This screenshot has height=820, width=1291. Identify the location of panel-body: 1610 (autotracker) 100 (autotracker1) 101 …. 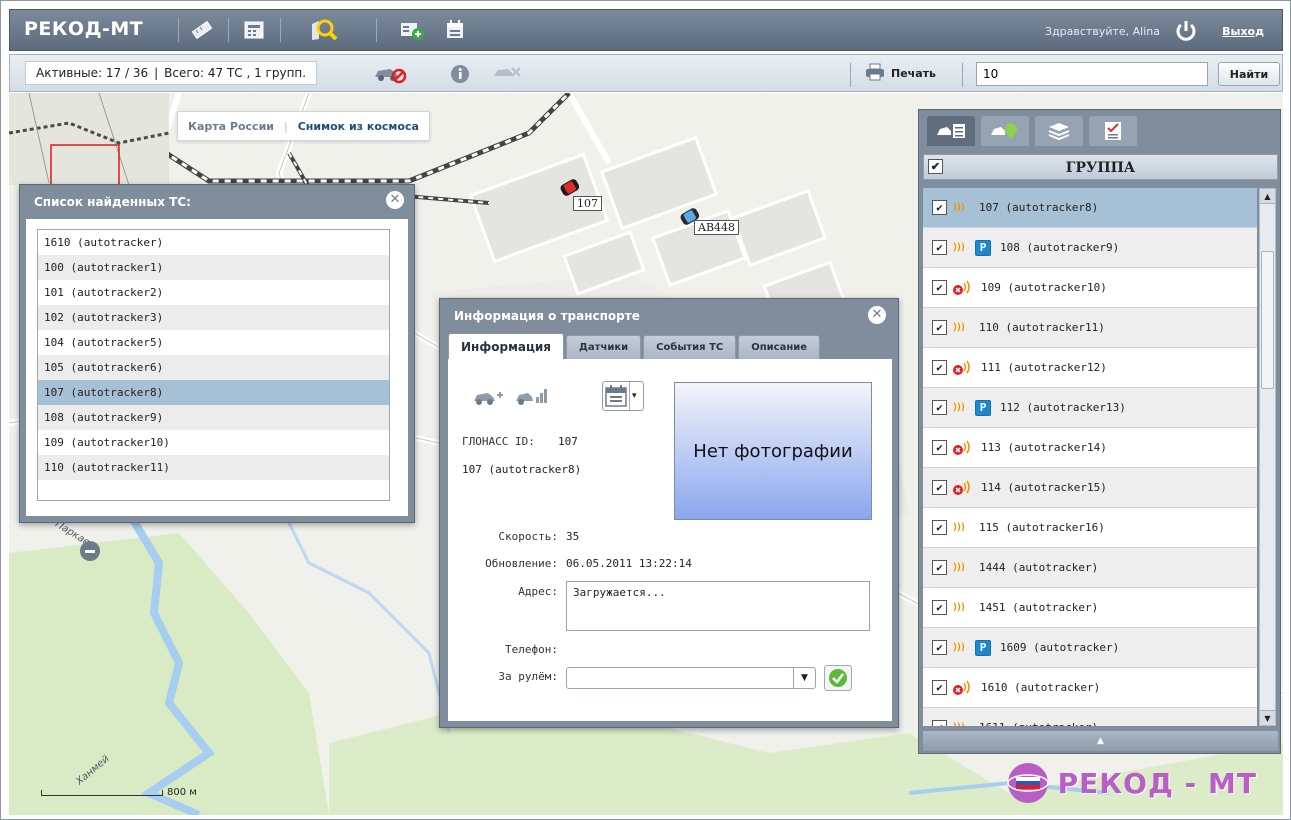
(217, 367).